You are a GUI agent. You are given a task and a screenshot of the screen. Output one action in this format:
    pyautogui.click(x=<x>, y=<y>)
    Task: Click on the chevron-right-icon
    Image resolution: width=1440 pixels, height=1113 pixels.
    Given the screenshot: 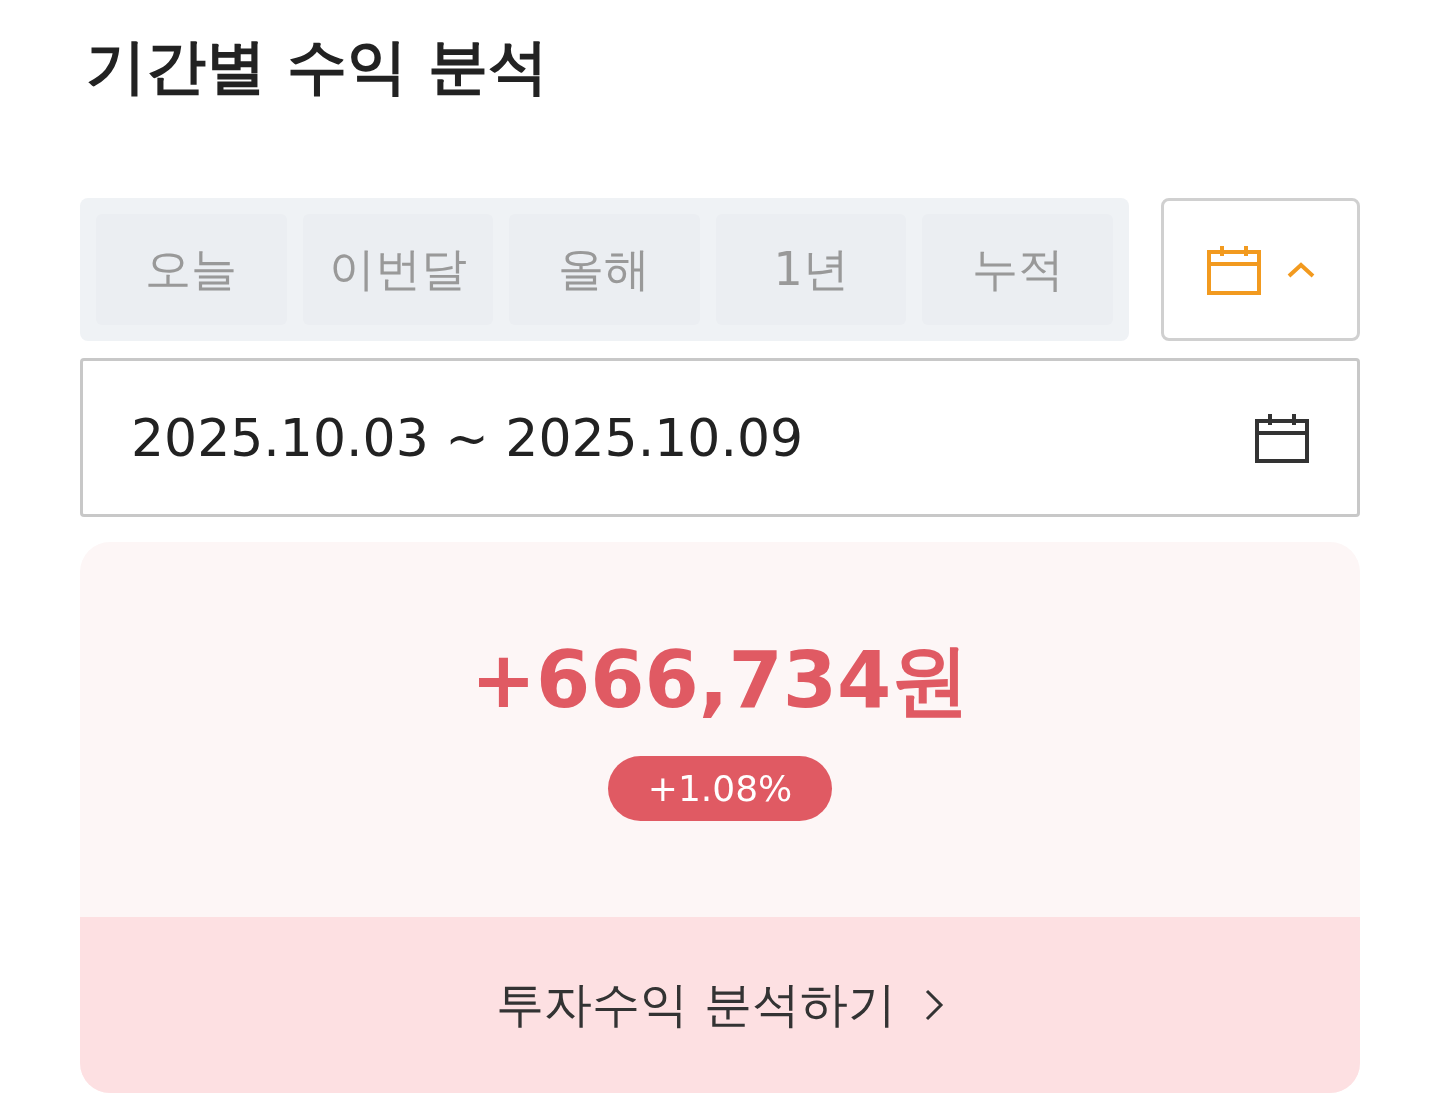 What is the action you would take?
    pyautogui.click(x=933, y=1005)
    